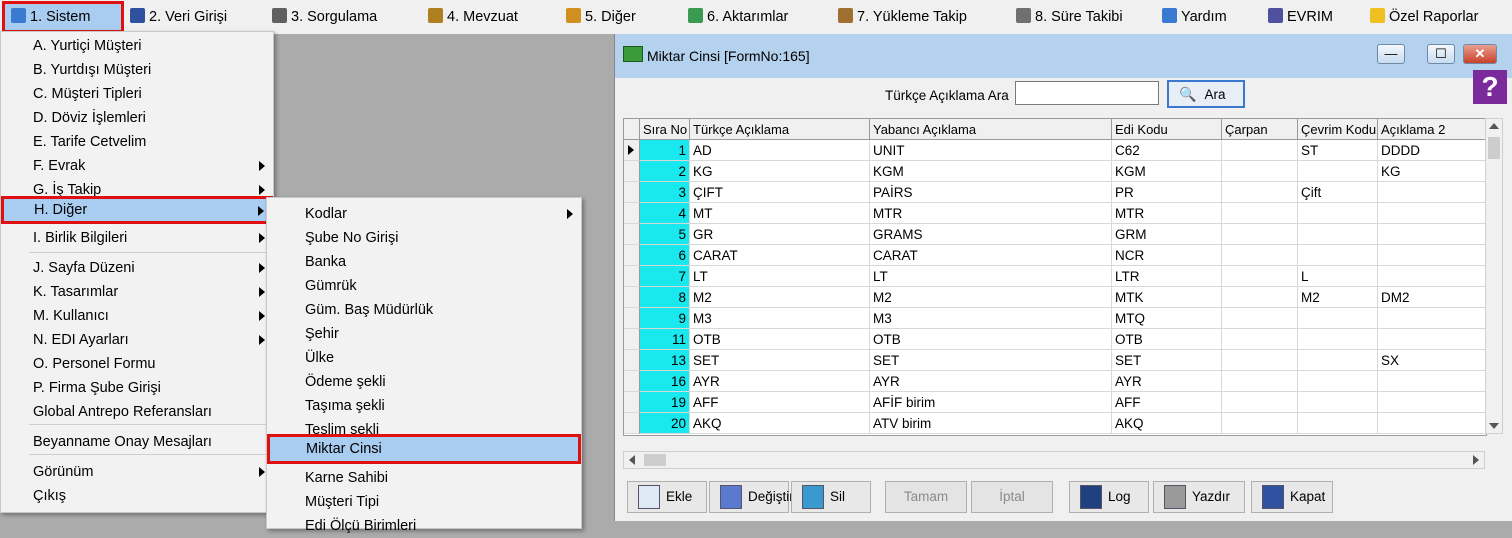 The width and height of the screenshot is (1512, 538). Describe the element at coordinates (137, 142) in the screenshot. I see `main-menu-item-4: E. Tarife Cetvelim` at that location.